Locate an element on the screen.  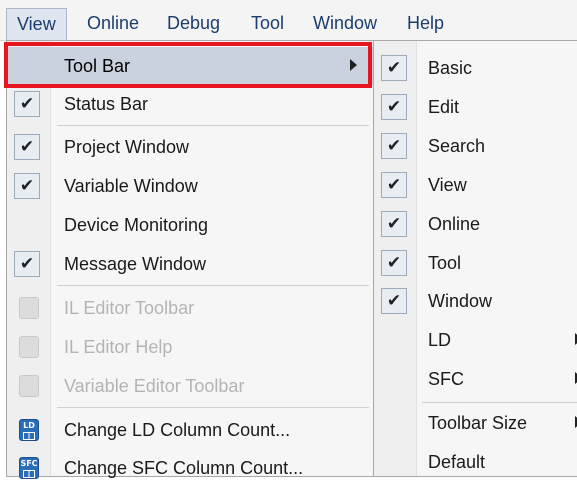
menu-item-variable-editor-toolbar: Variable Editor Toolbar is located at coordinates (190, 386).